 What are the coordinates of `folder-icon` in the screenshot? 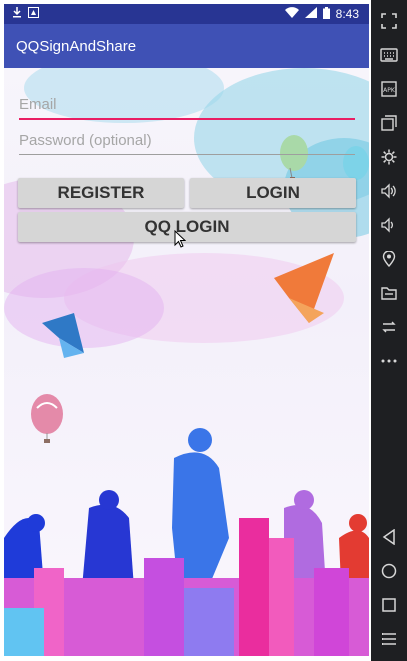 It's located at (389, 293).